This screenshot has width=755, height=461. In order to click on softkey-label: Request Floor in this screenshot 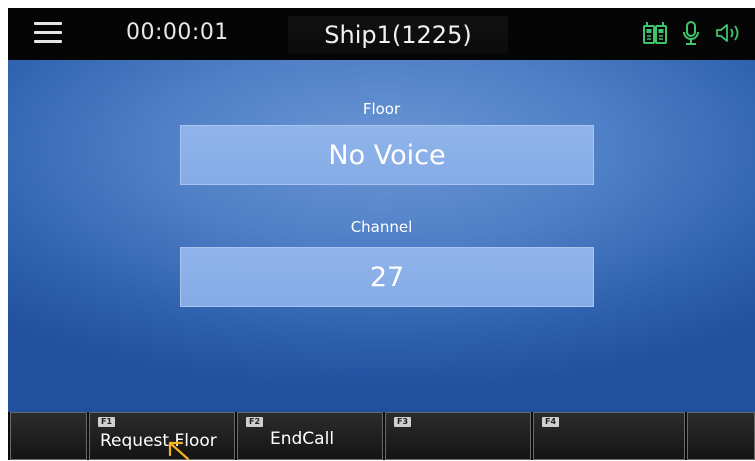, I will do `click(158, 441)`.